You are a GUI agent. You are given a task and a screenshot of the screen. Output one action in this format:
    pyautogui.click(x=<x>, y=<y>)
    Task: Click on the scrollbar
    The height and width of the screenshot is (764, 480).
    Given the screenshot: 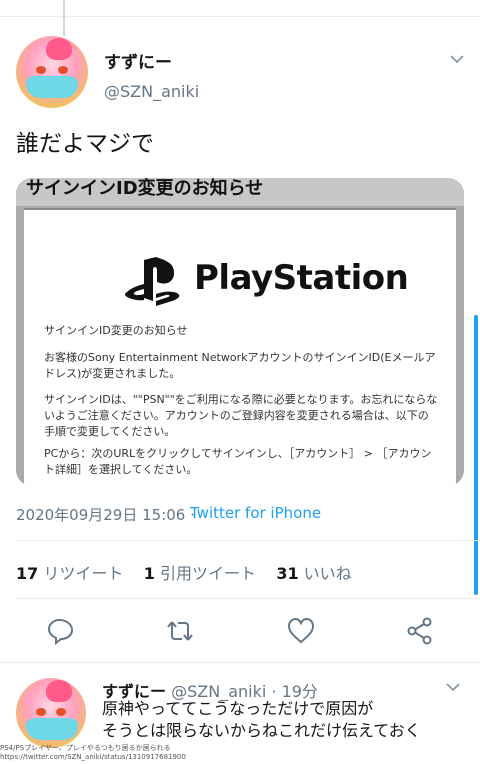 What is the action you would take?
    pyautogui.click(x=476, y=455)
    